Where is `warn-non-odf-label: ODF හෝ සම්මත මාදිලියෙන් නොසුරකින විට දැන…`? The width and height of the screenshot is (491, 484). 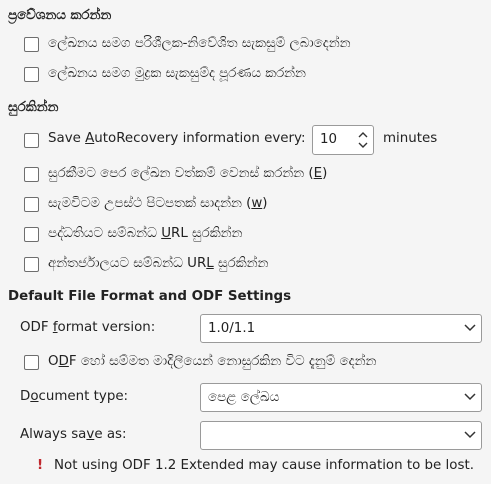 warn-non-odf-label: ODF හෝ සම්මත මාදිලියෙන් නොසුරකින විට දැන… is located at coordinates (212, 361).